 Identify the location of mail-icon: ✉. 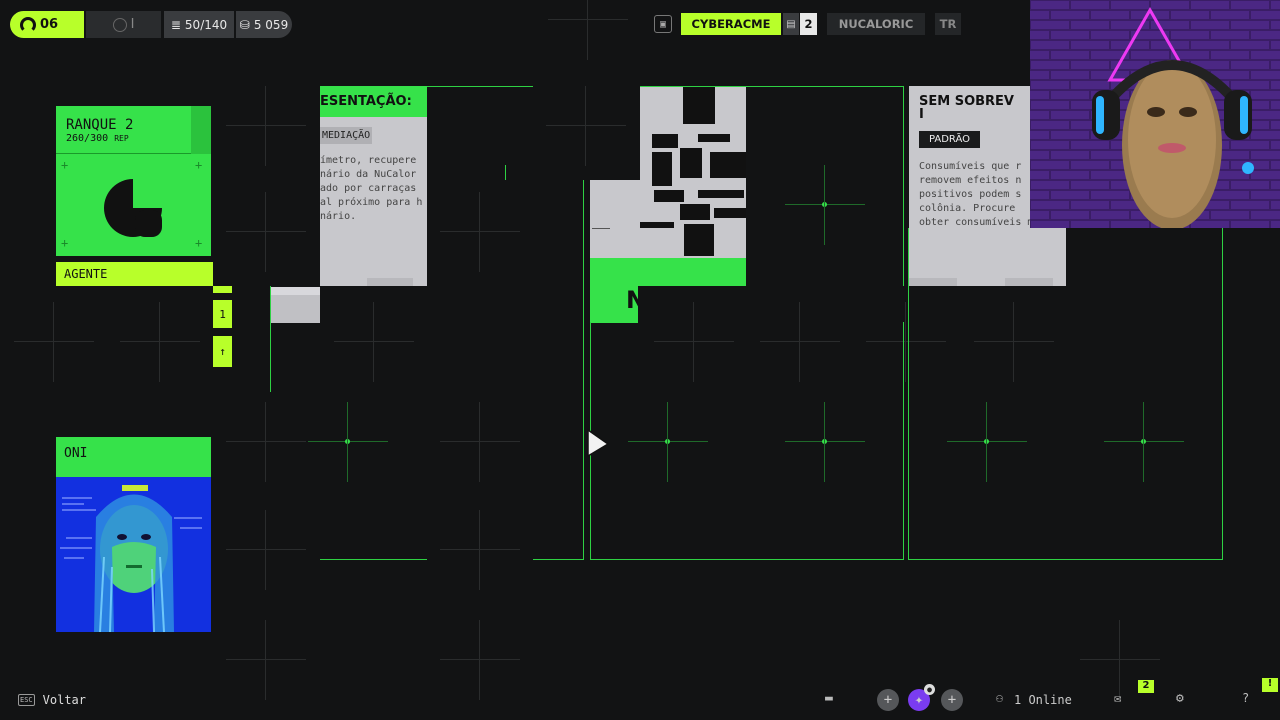
(1117, 698).